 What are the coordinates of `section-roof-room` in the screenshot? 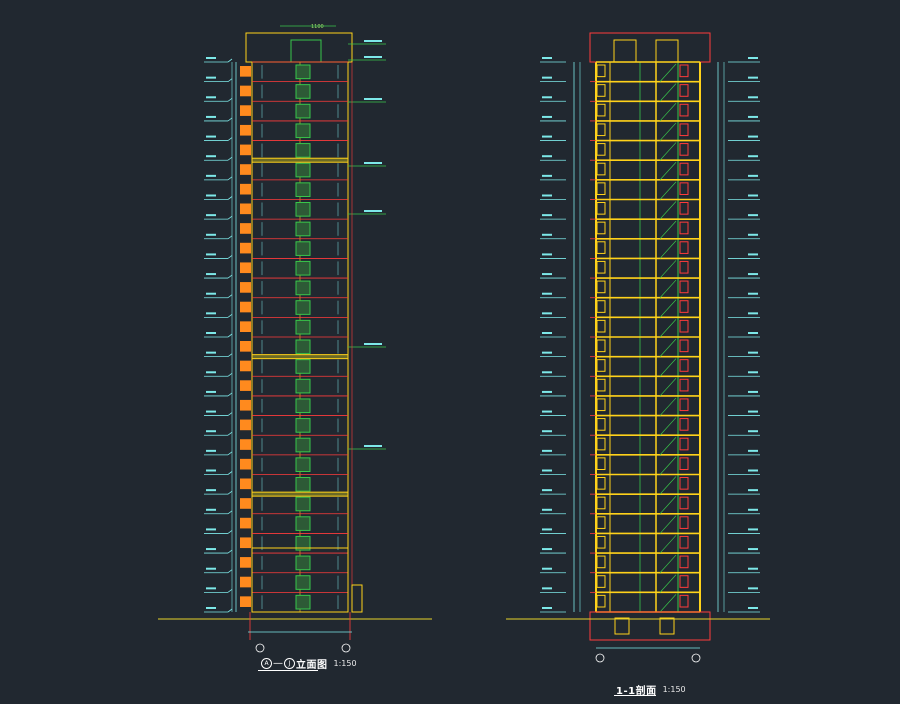 It's located at (625, 51).